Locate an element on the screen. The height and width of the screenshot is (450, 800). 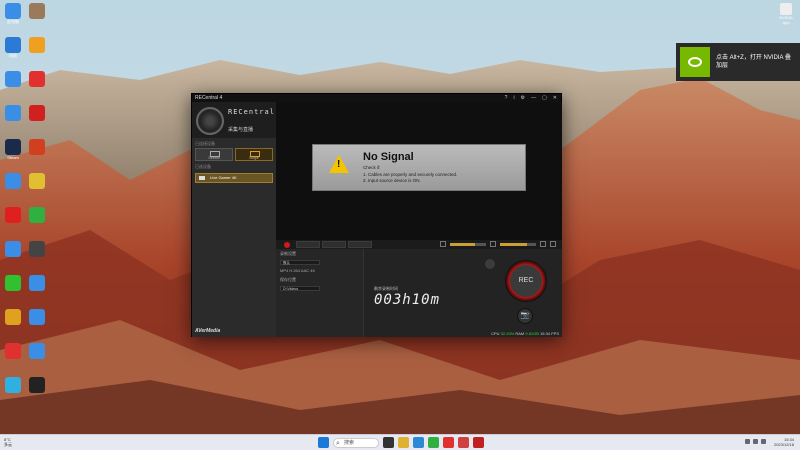
nvidia-logo-icon is located at coordinates (695, 62).